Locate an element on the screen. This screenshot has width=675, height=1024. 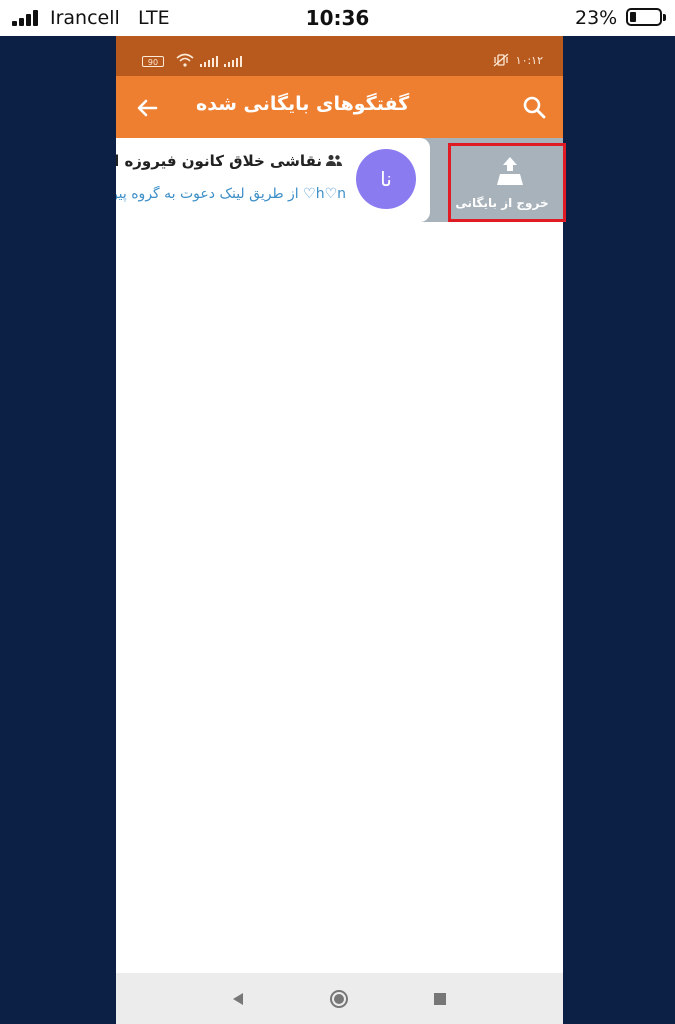
ios-clock: 10:36 is located at coordinates (337, 18).